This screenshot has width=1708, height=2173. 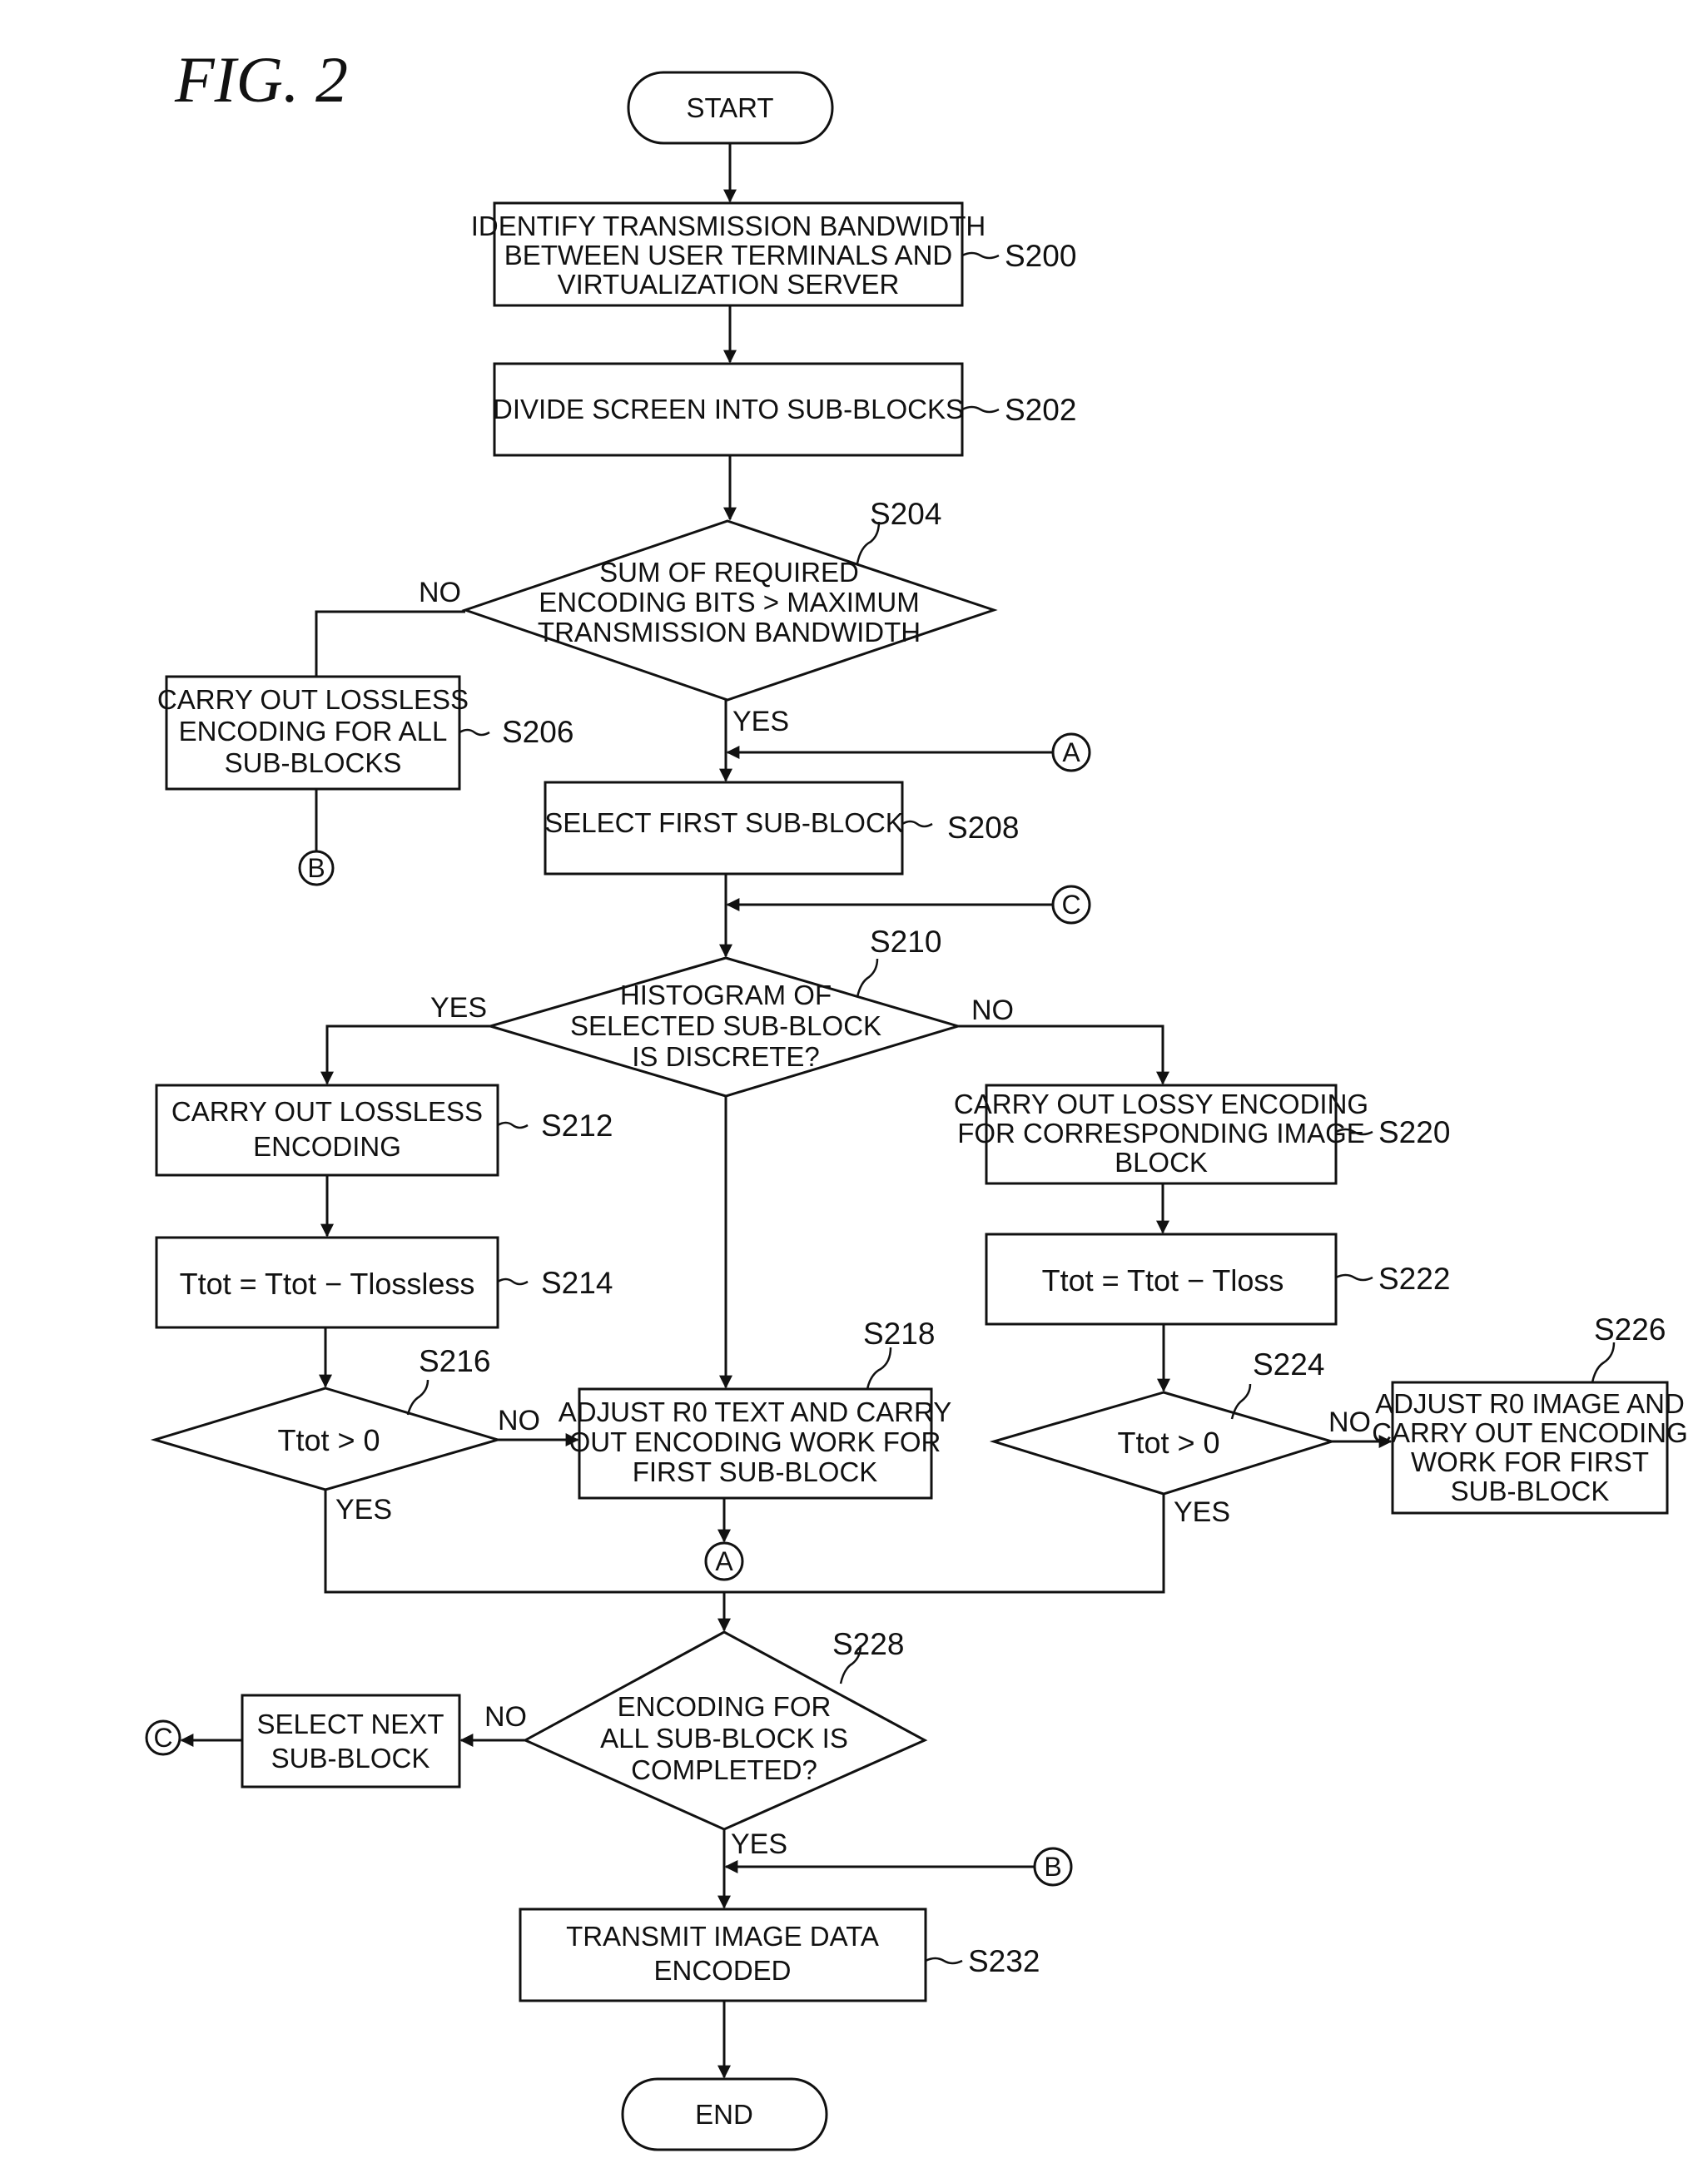 What do you see at coordinates (1161, 1104) in the screenshot?
I see `s220-line-1: CARRY OUT LOSSY ENCODING` at bounding box center [1161, 1104].